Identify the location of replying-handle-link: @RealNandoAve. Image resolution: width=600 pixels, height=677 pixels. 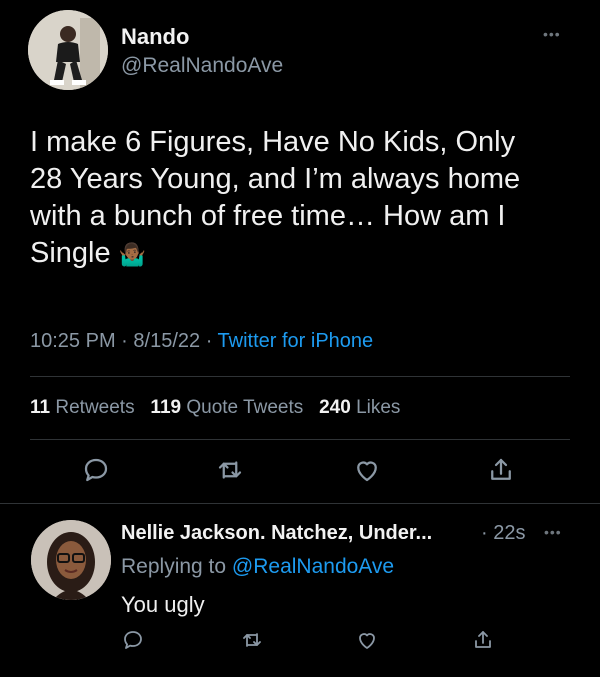
(313, 566).